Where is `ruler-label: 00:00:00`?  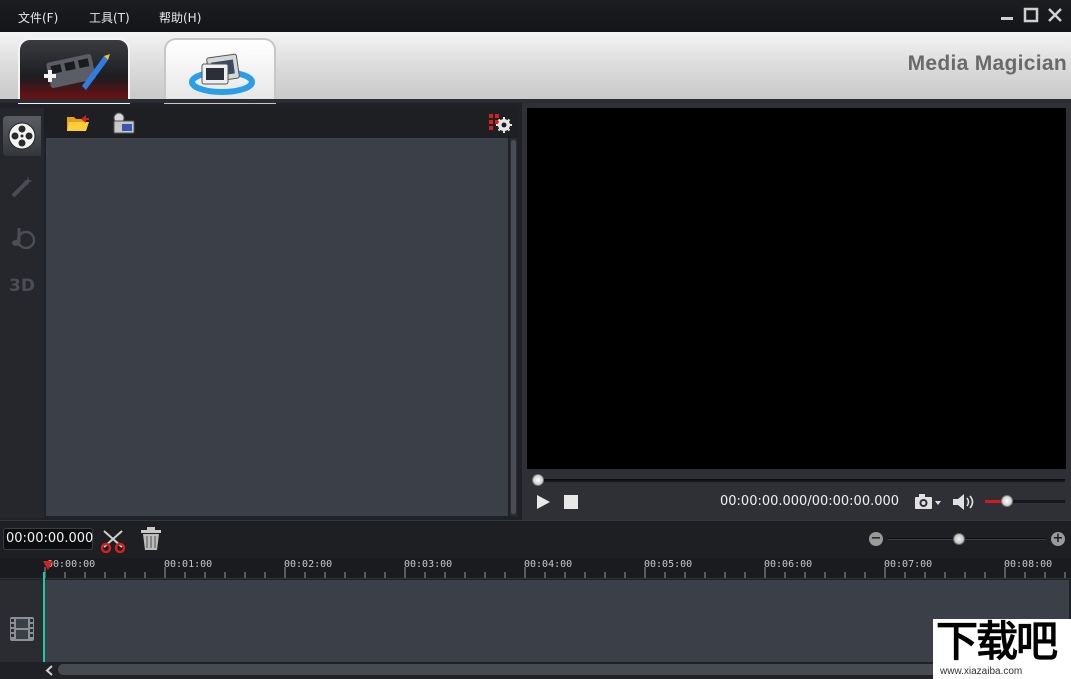
ruler-label: 00:00:00 is located at coordinates (71, 564).